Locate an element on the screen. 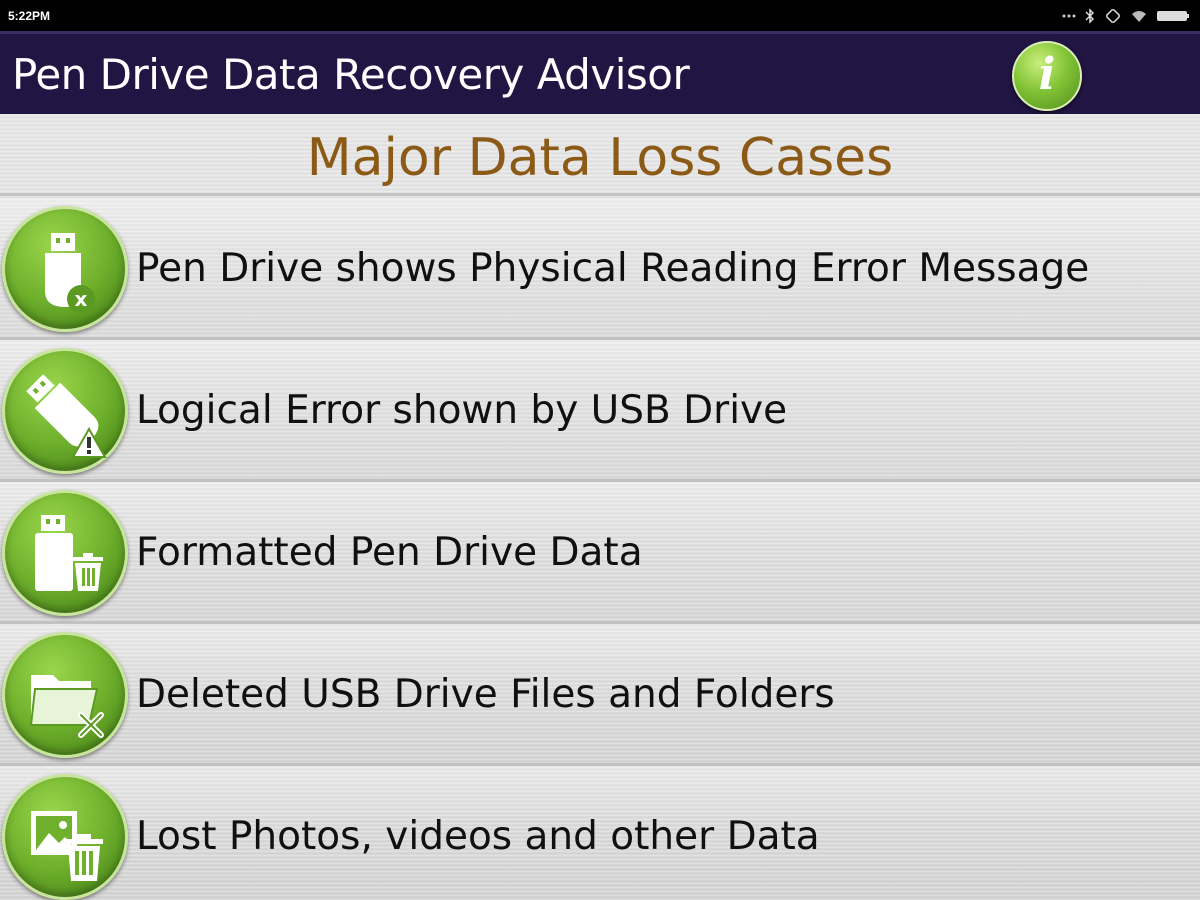 This screenshot has height=900, width=1200. app-title: Pen Drive Data Recovery Advisor is located at coordinates (351, 74).